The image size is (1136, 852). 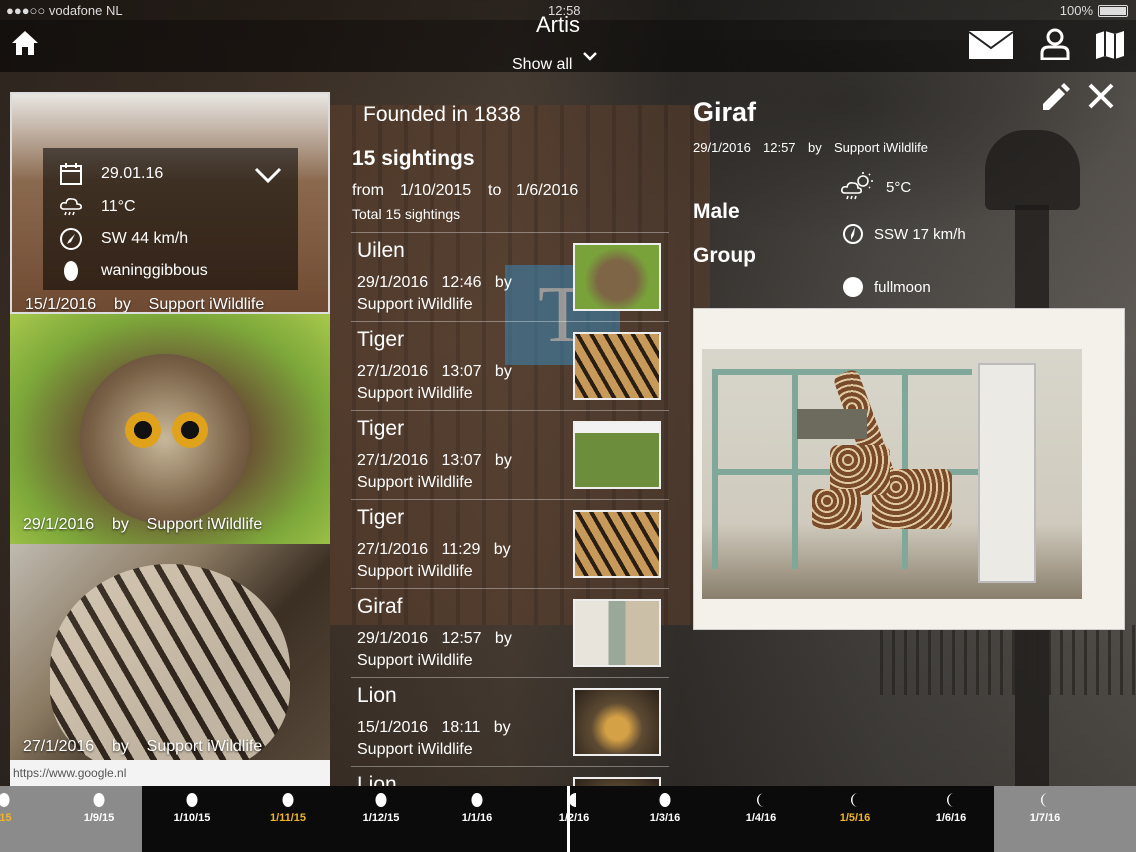 I want to click on filter-dropdown: Show all, so click(x=542, y=65).